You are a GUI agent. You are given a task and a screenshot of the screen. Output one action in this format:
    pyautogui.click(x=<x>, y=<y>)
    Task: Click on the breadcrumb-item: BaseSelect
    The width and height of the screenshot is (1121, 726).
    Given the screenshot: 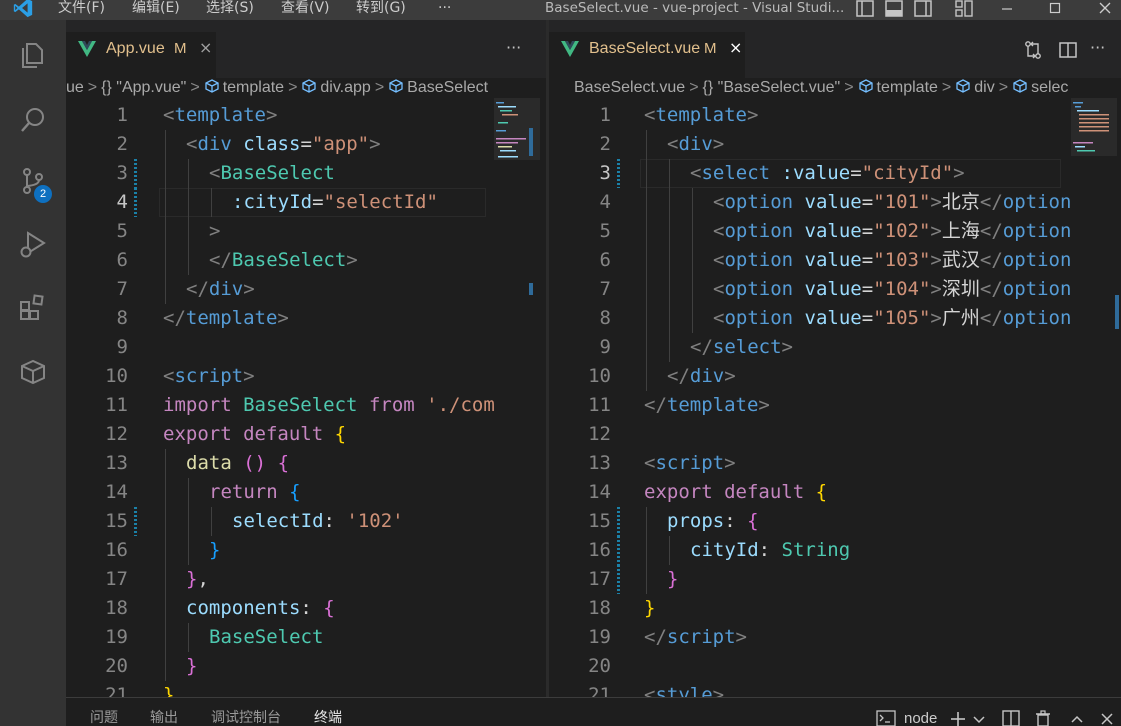 What is the action you would take?
    pyautogui.click(x=447, y=88)
    